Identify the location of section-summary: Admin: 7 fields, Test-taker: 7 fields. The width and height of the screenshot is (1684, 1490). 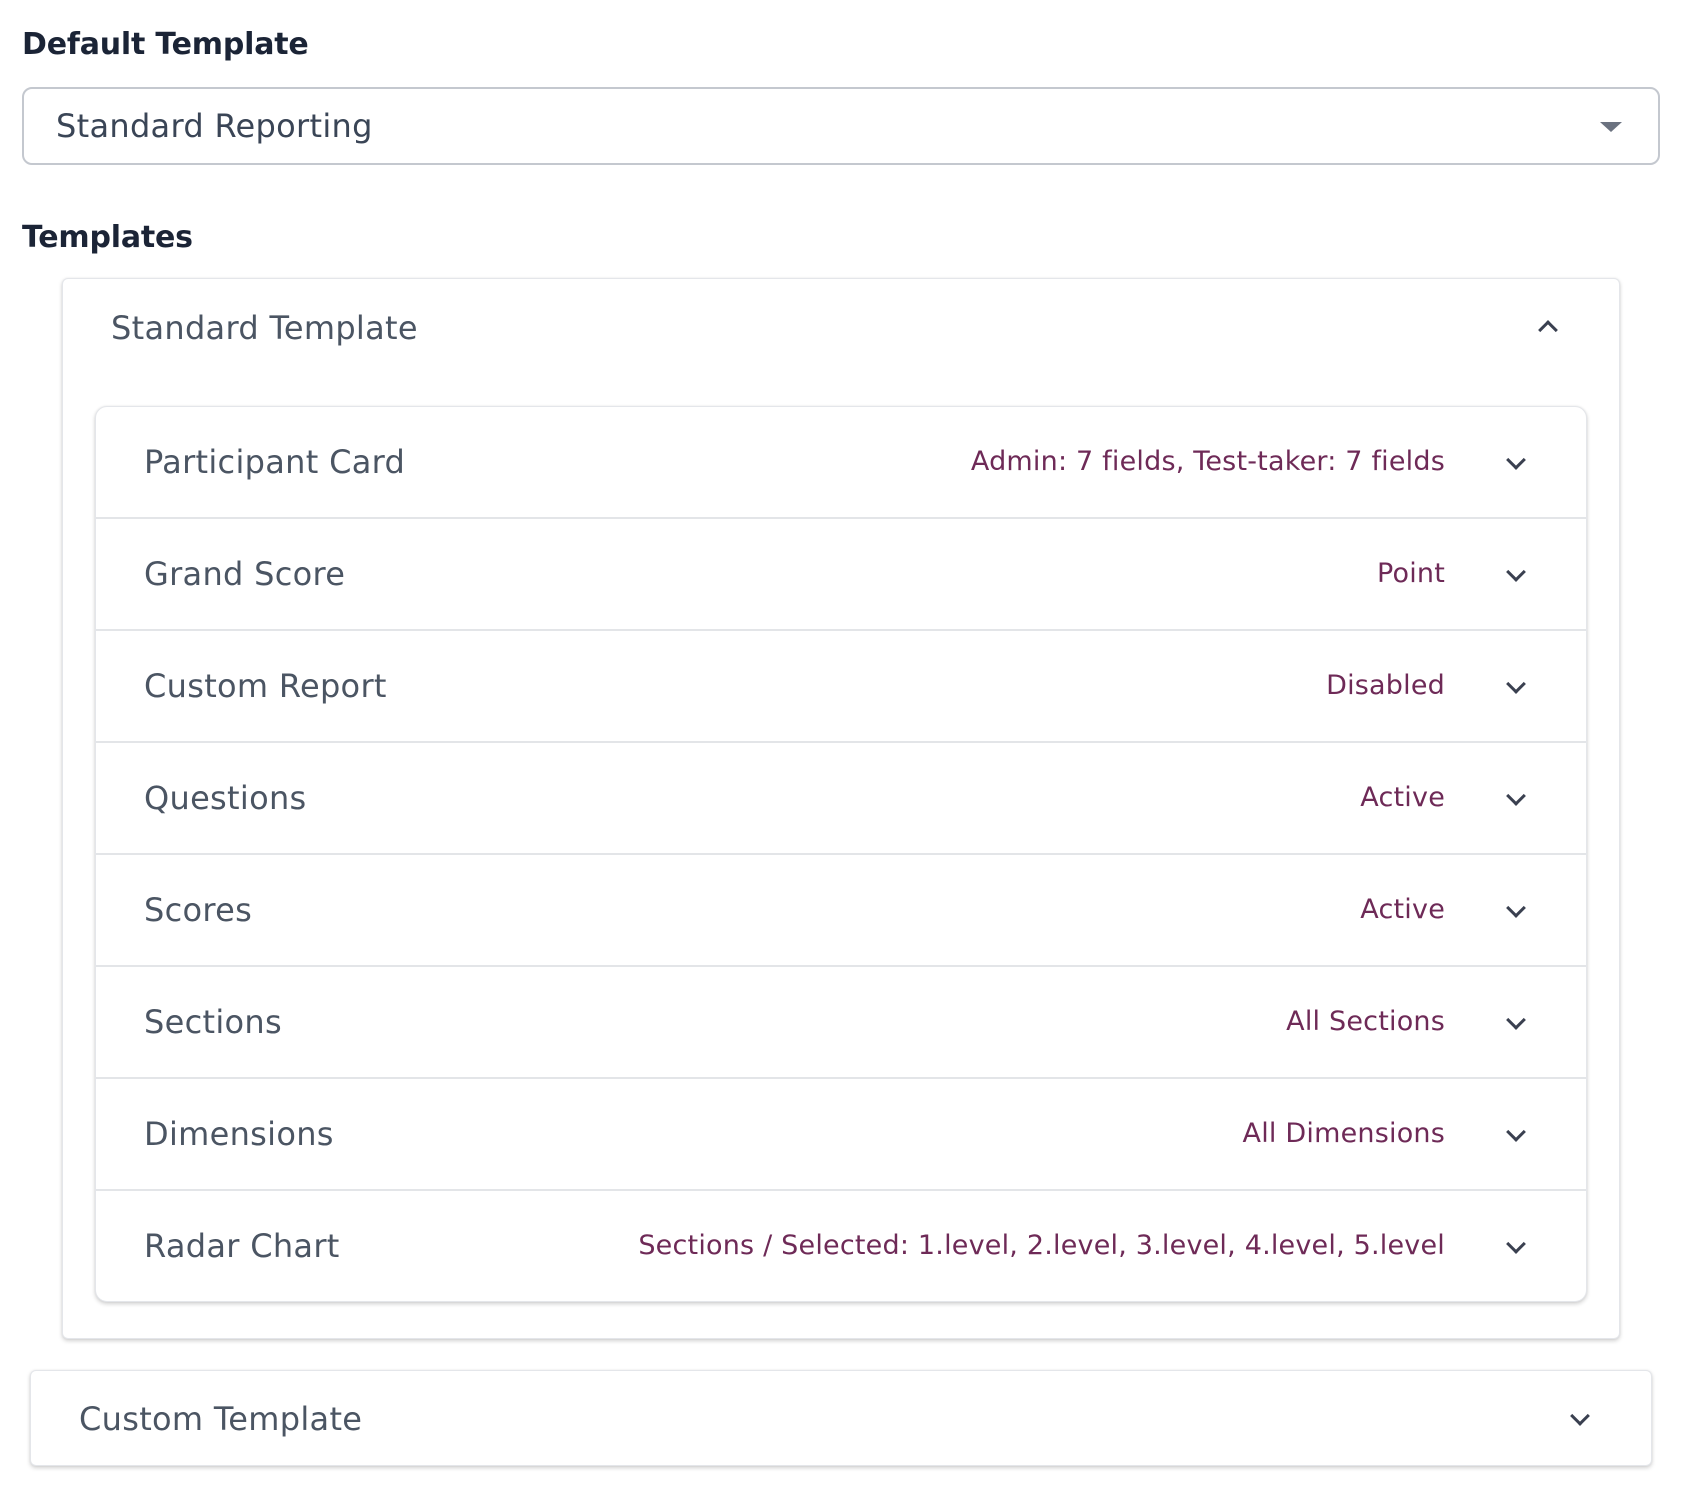
(1207, 461).